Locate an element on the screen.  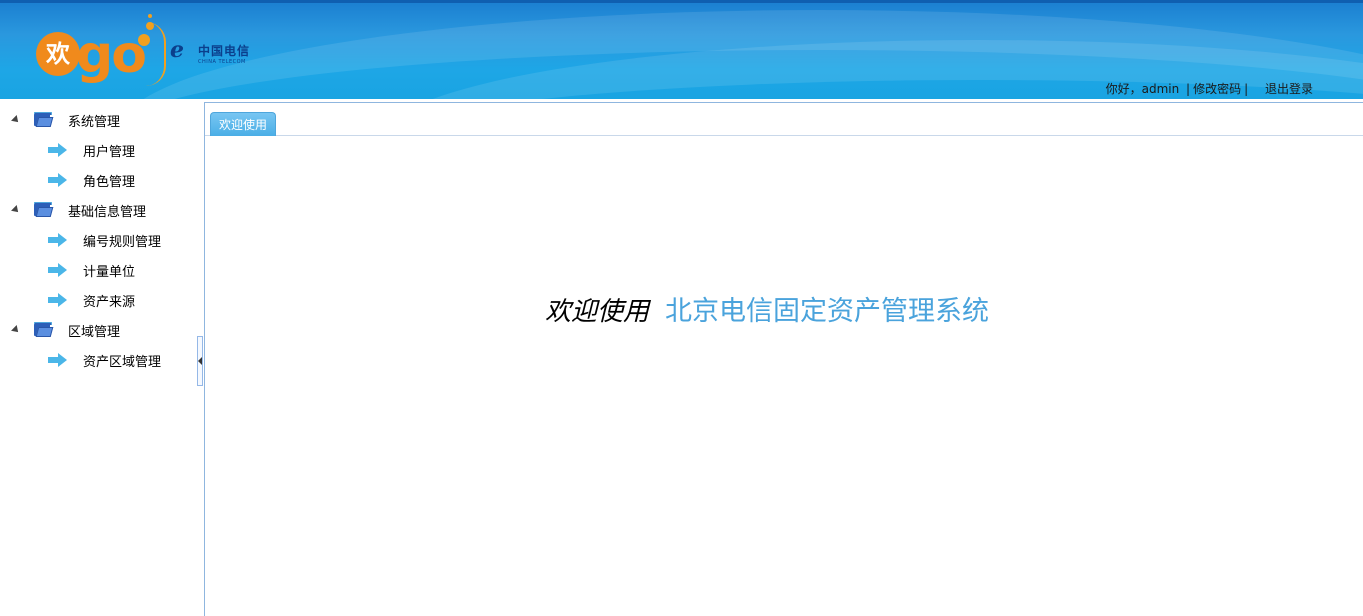
tree-node-label: 角色管理 is located at coordinates (109, 182).